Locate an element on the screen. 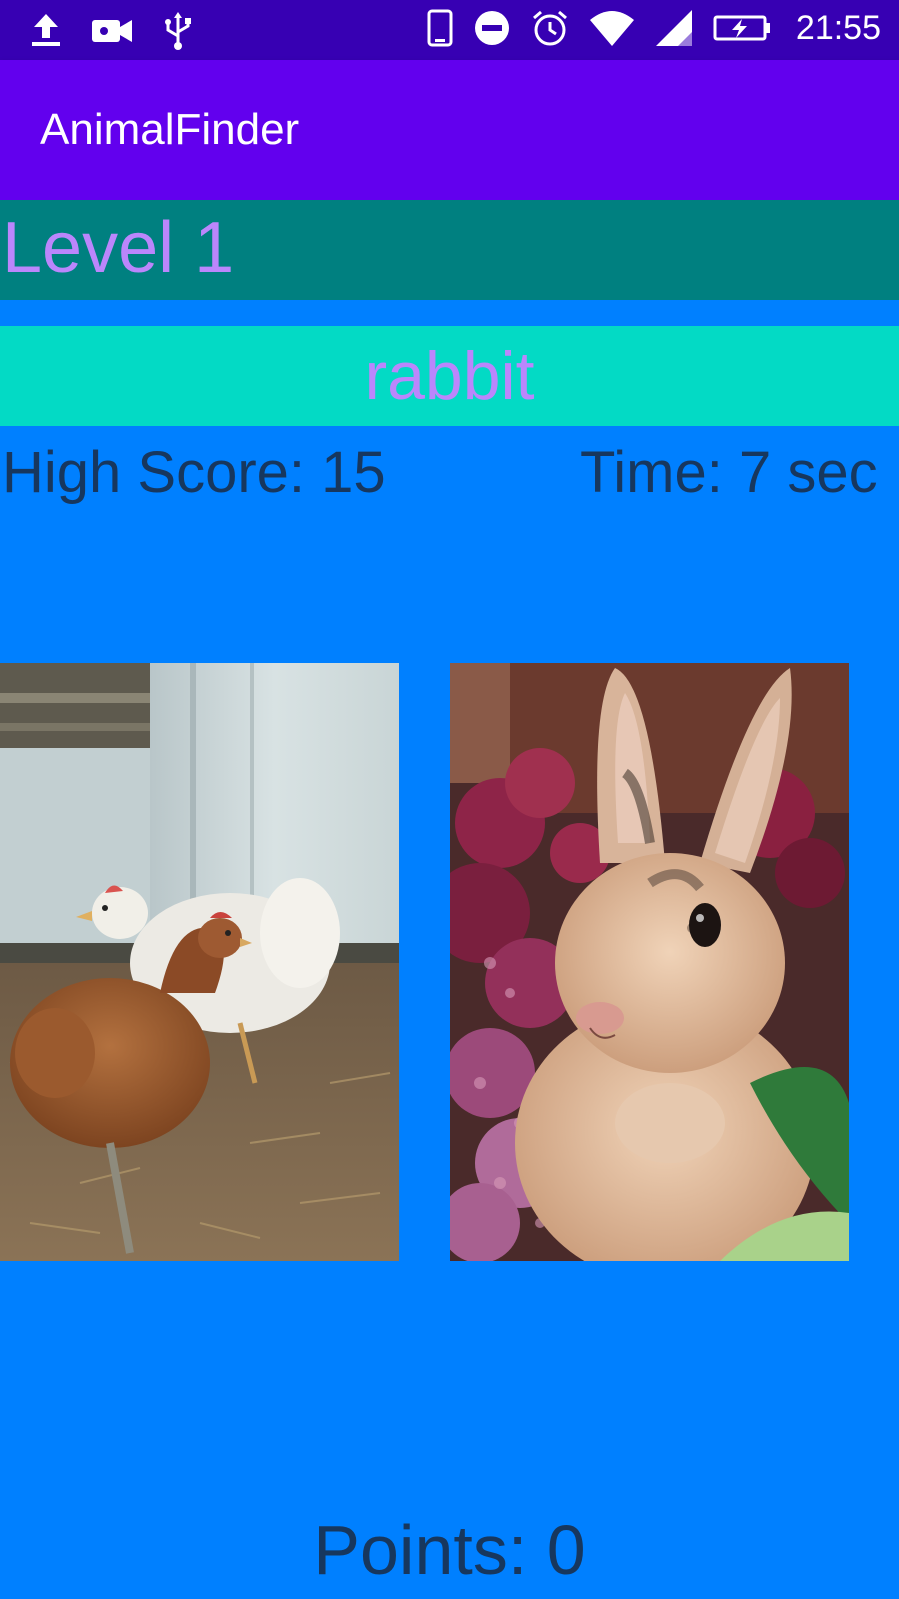 The height and width of the screenshot is (1599, 899). status-time: 21:55 is located at coordinates (838, 27).